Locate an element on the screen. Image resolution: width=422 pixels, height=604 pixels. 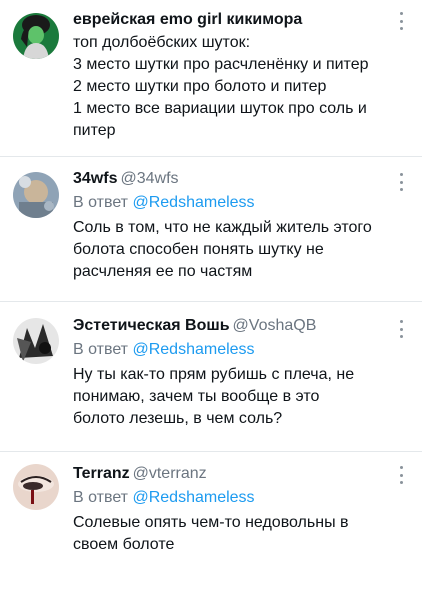
display-name: еврейская emo girl кикимора is located at coordinates (187, 19).